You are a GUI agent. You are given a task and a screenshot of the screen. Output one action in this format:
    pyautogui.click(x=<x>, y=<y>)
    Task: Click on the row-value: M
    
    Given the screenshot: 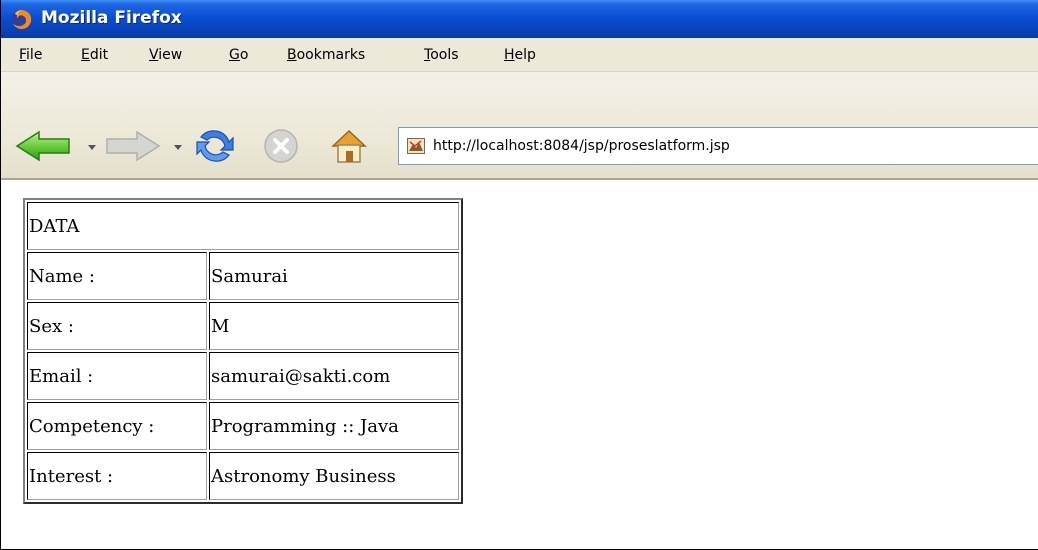 What is the action you would take?
    pyautogui.click(x=334, y=326)
    